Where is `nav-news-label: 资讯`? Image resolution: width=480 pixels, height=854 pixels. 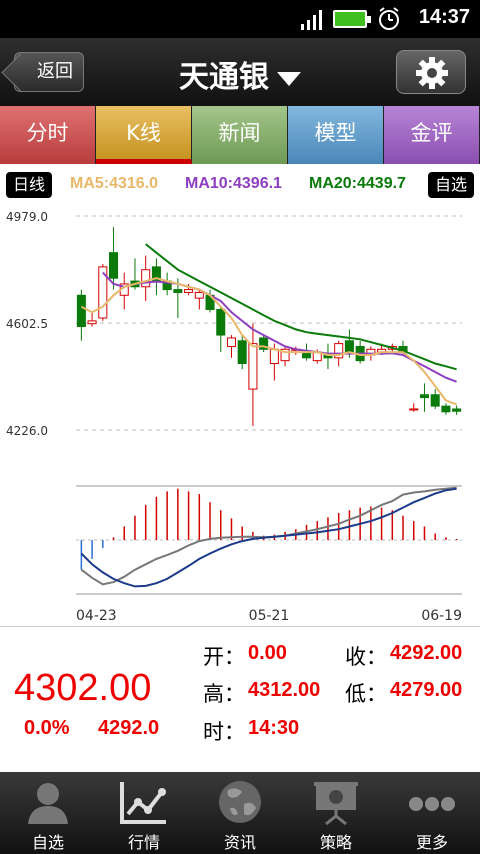 nav-news-label: 资讯 is located at coordinates (239, 842).